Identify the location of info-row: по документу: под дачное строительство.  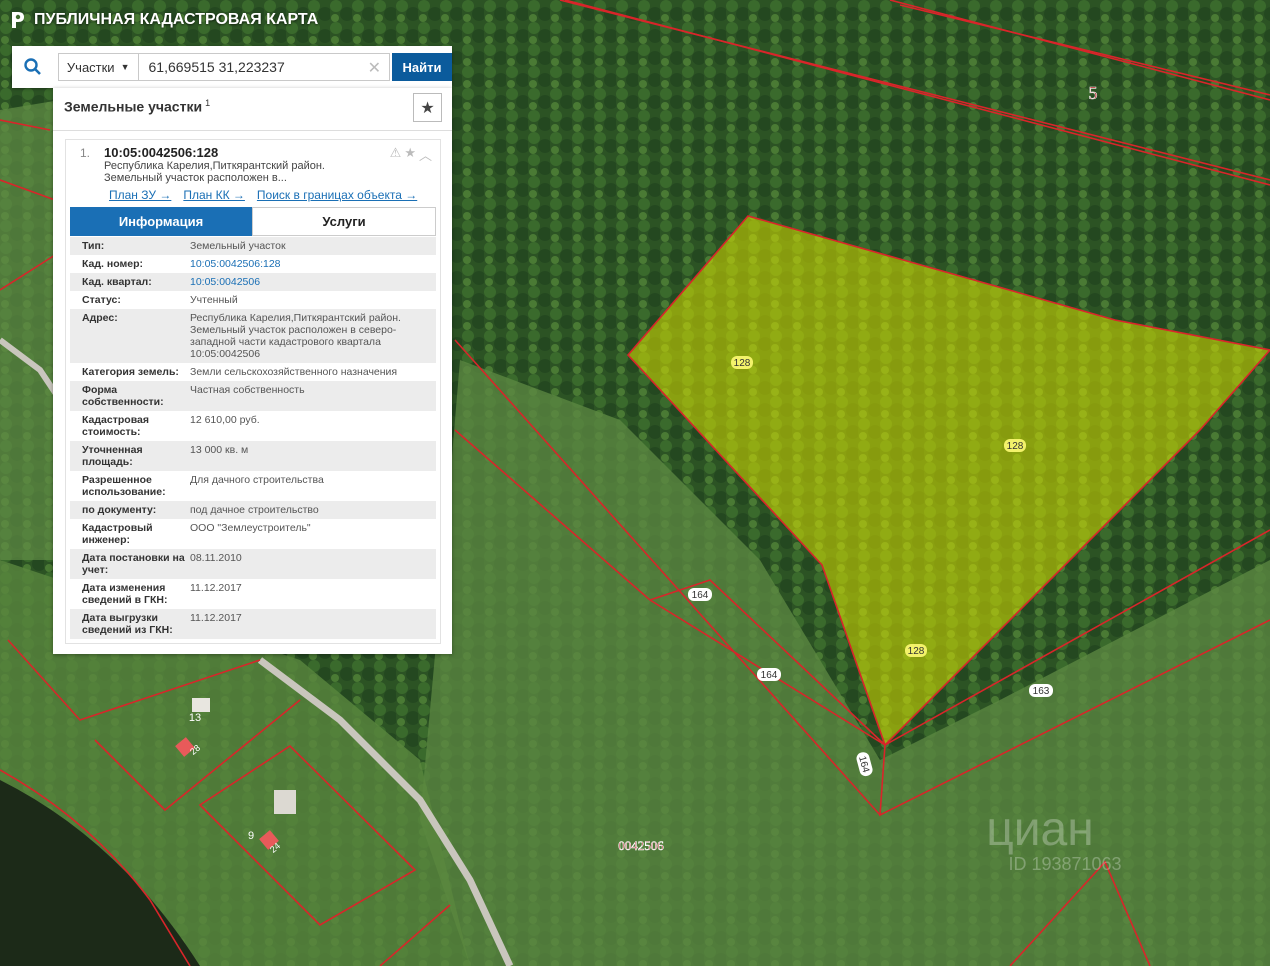
(253, 510).